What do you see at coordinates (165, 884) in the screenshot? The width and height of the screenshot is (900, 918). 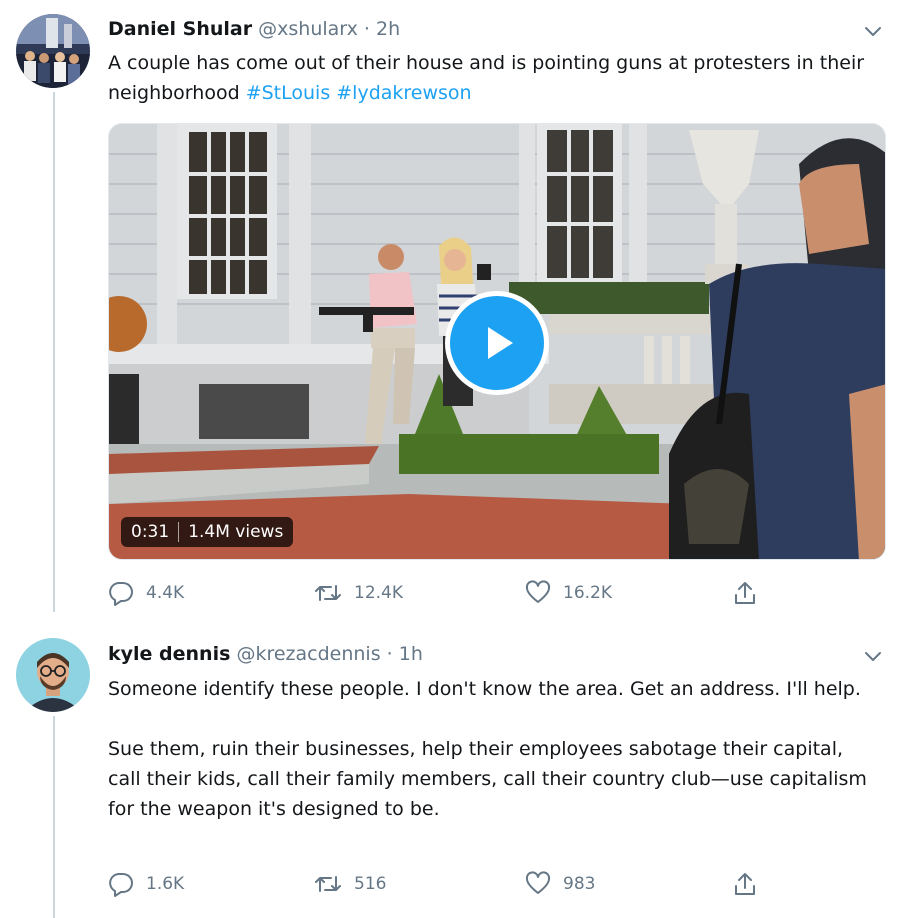 I see `reply-count: 1.6K` at bounding box center [165, 884].